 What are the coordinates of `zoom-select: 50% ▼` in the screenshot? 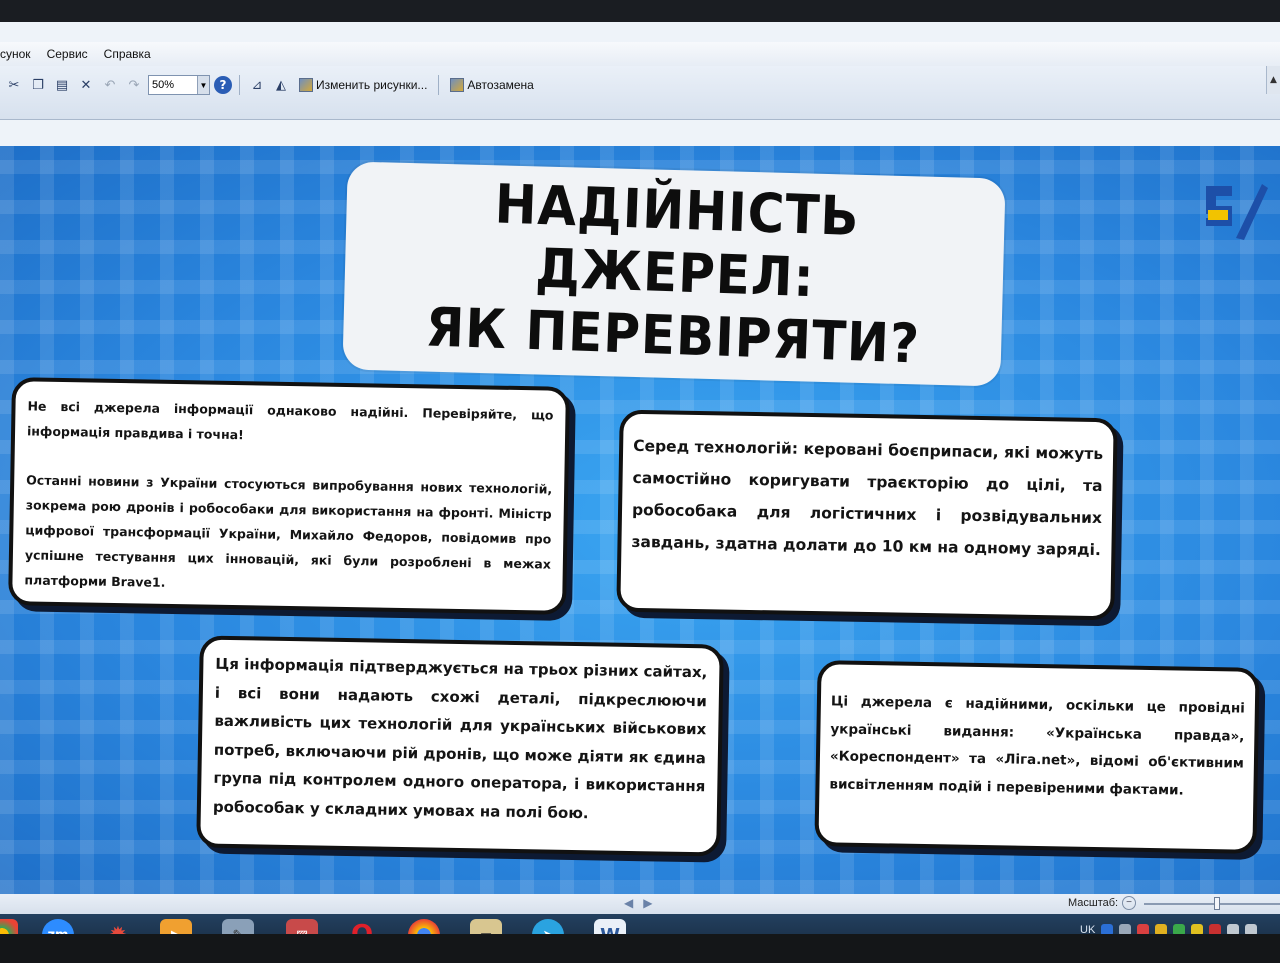 It's located at (179, 85).